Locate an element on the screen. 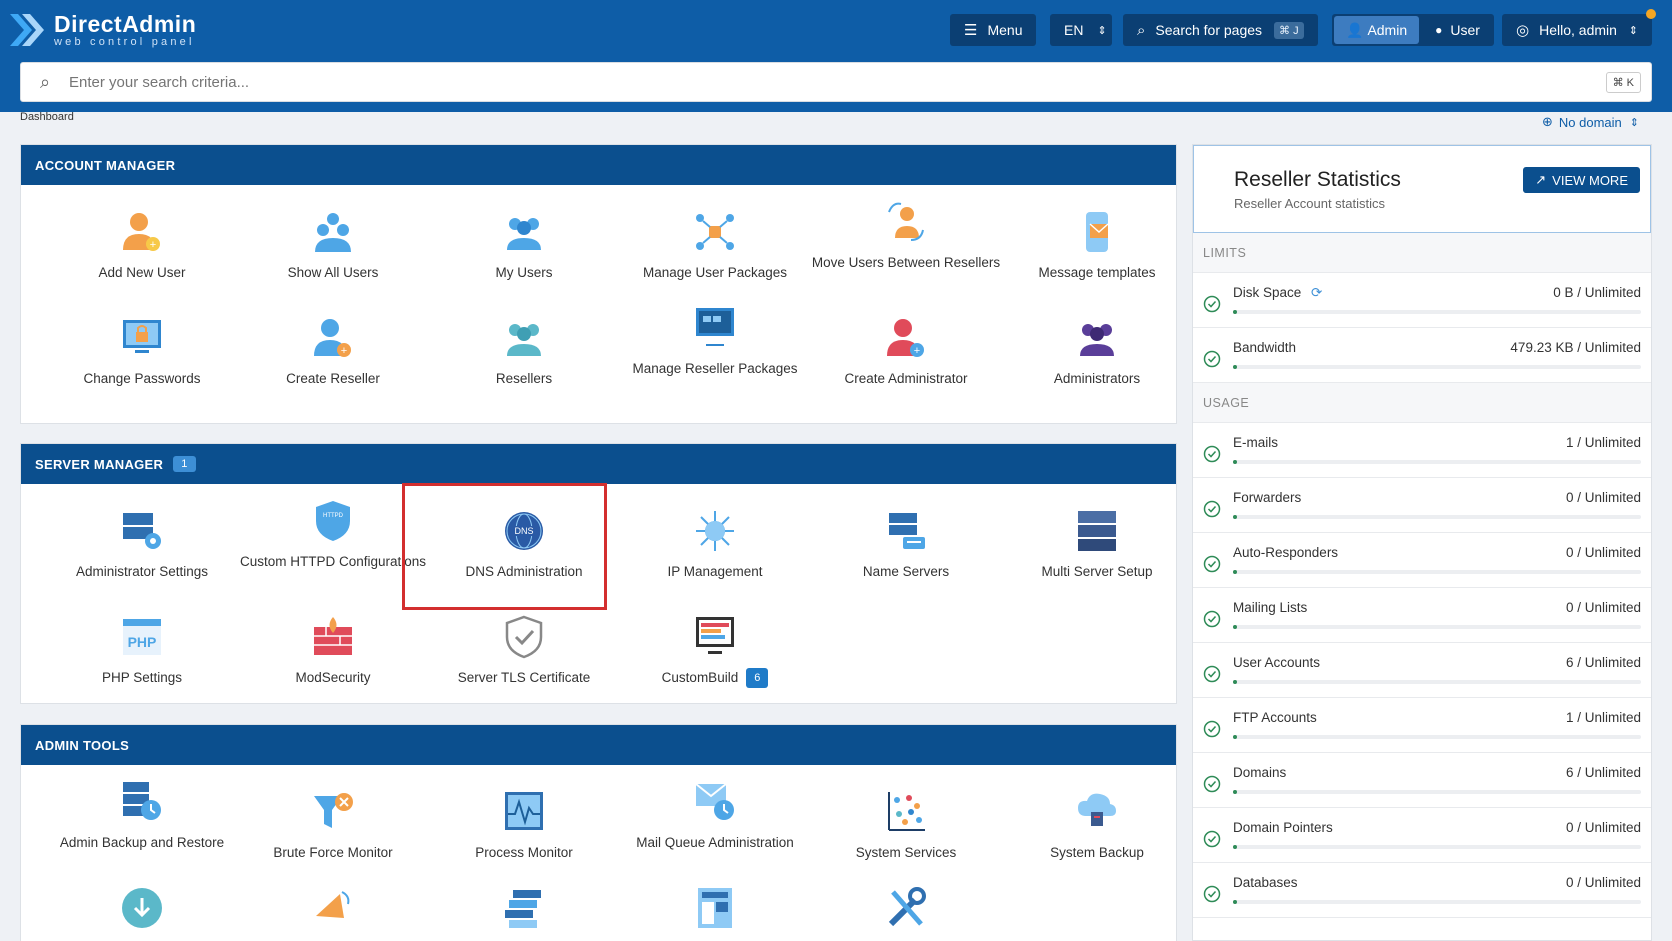  wrench-screwdriver-icon is located at coordinates (906, 908).